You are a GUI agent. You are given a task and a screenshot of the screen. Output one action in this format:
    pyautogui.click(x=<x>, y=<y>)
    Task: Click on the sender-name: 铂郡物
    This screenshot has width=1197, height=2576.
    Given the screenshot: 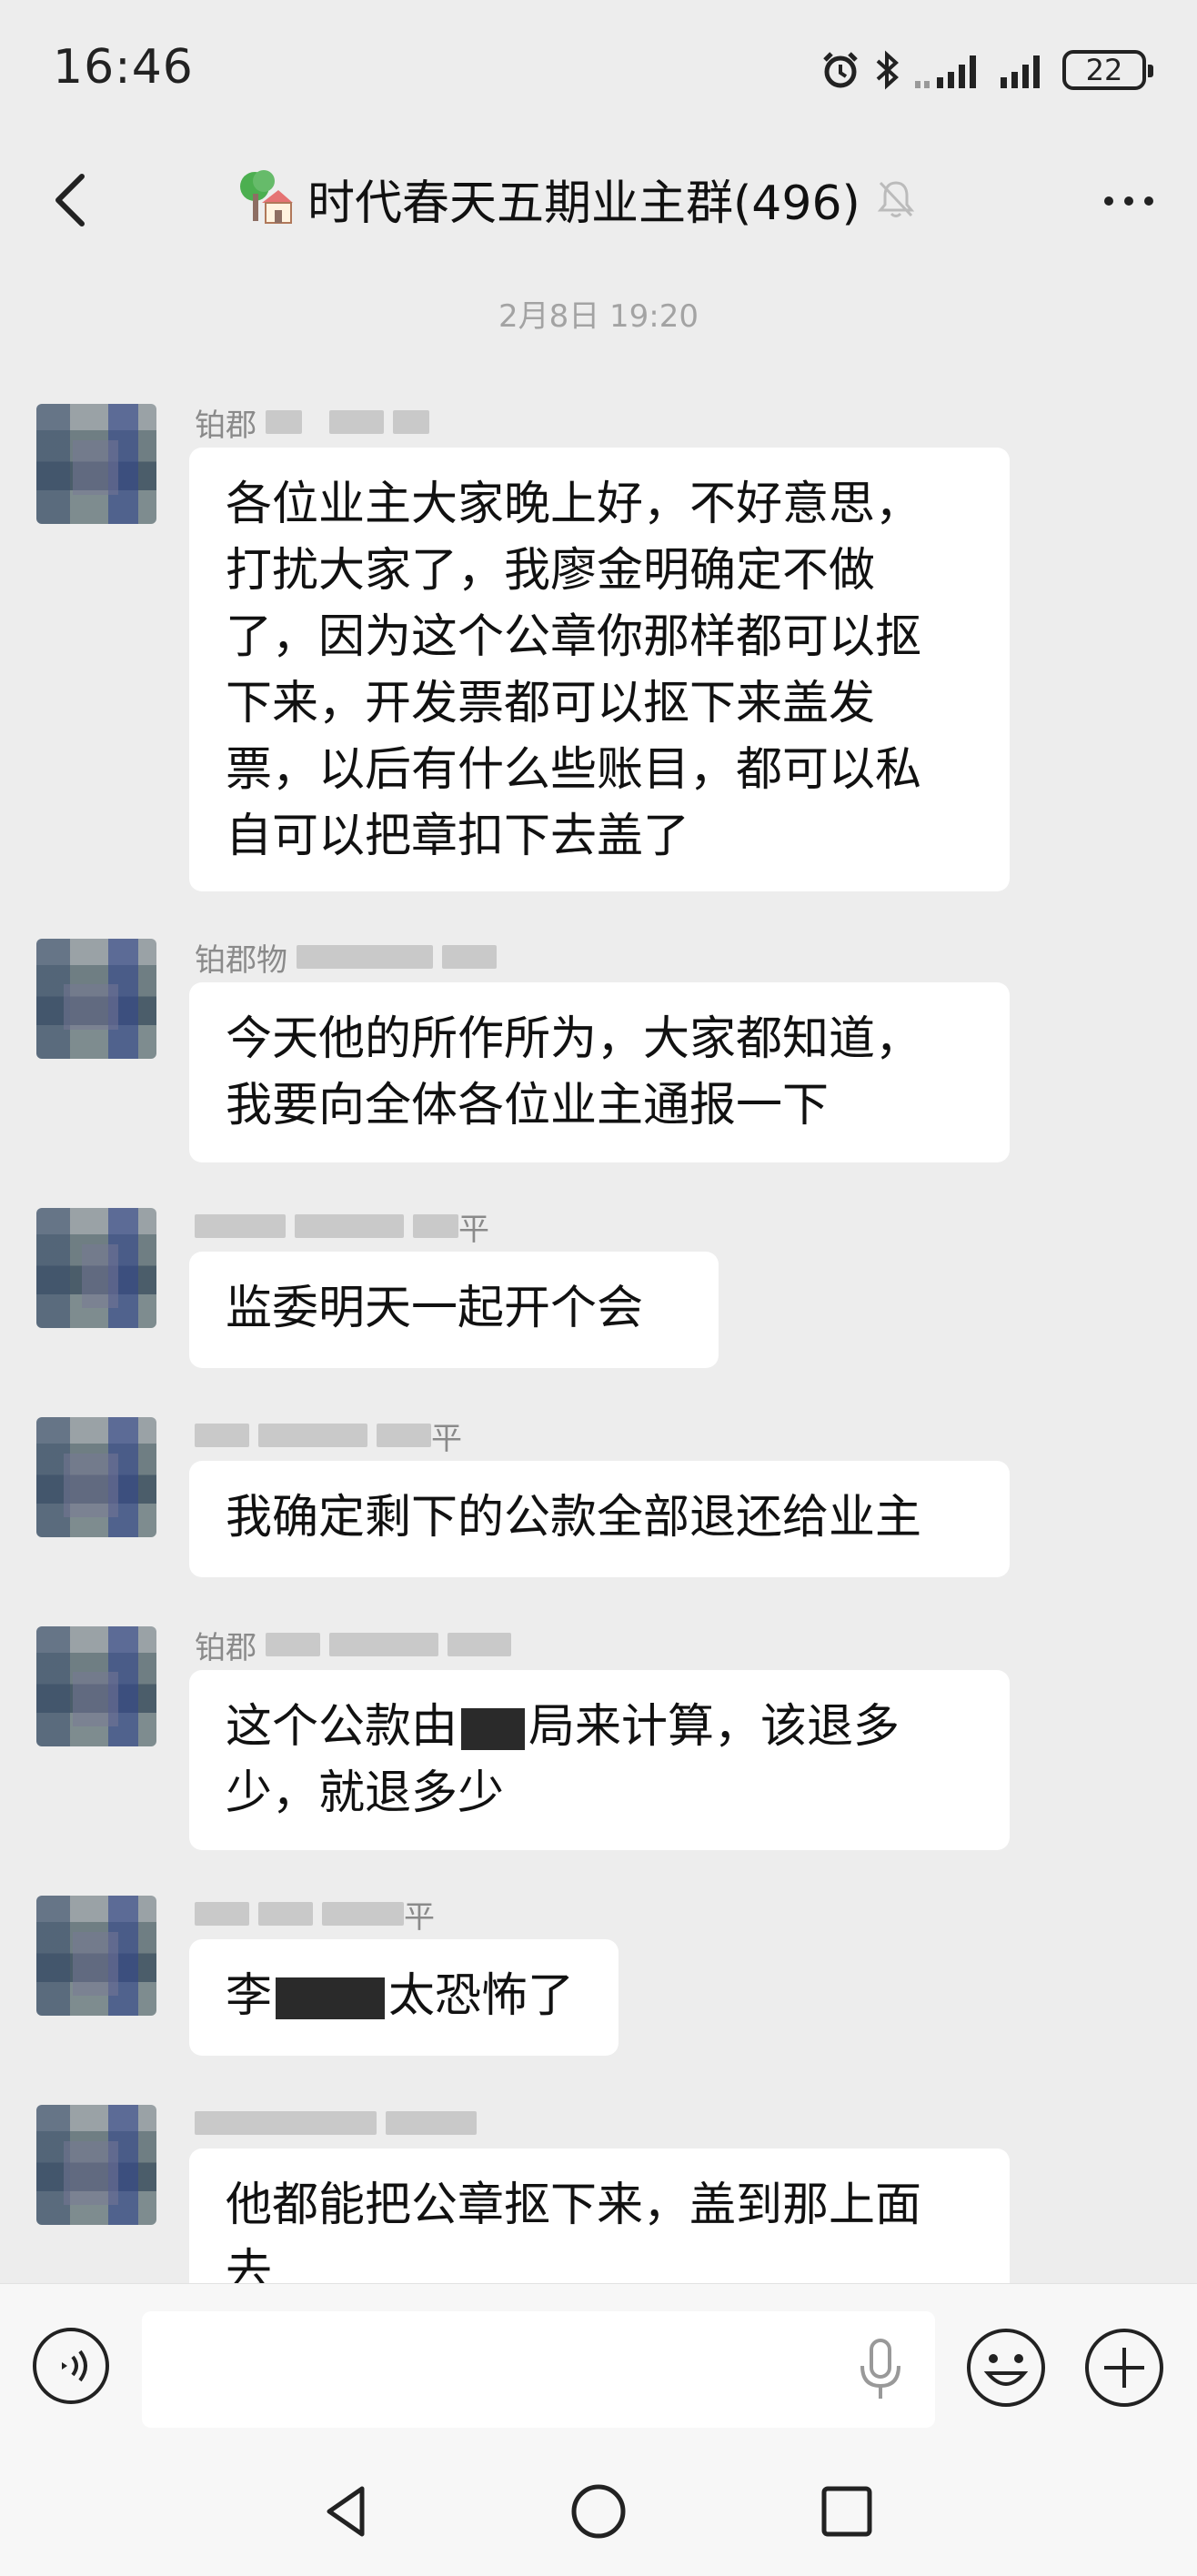 What is the action you would take?
    pyautogui.click(x=346, y=959)
    